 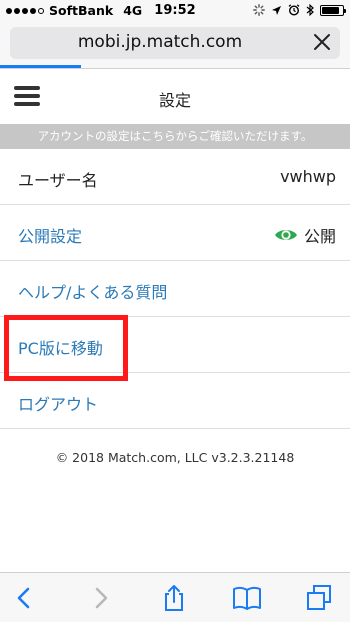 I want to click on username-text: vwhwp, so click(x=308, y=176).